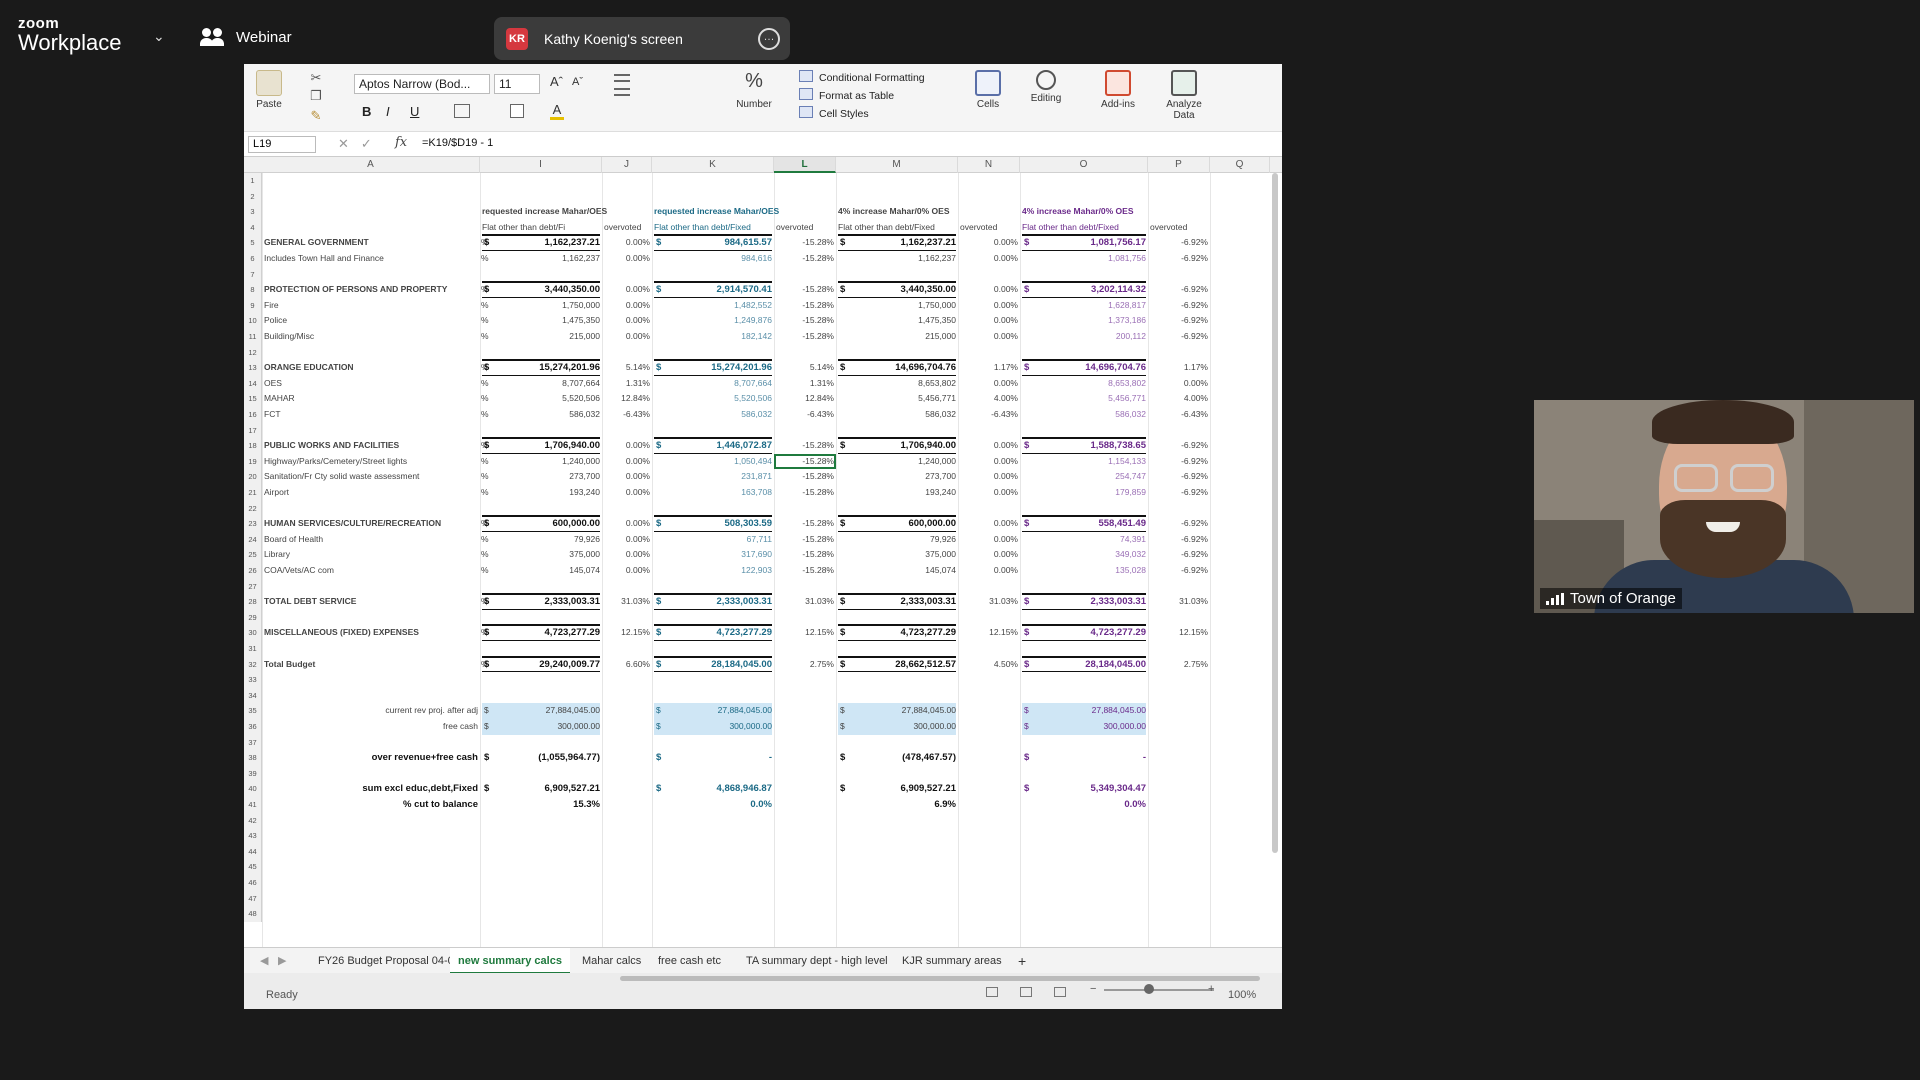  Describe the element at coordinates (897, 757) in the screenshot. I see `summary-over: (478,467.57)` at that location.